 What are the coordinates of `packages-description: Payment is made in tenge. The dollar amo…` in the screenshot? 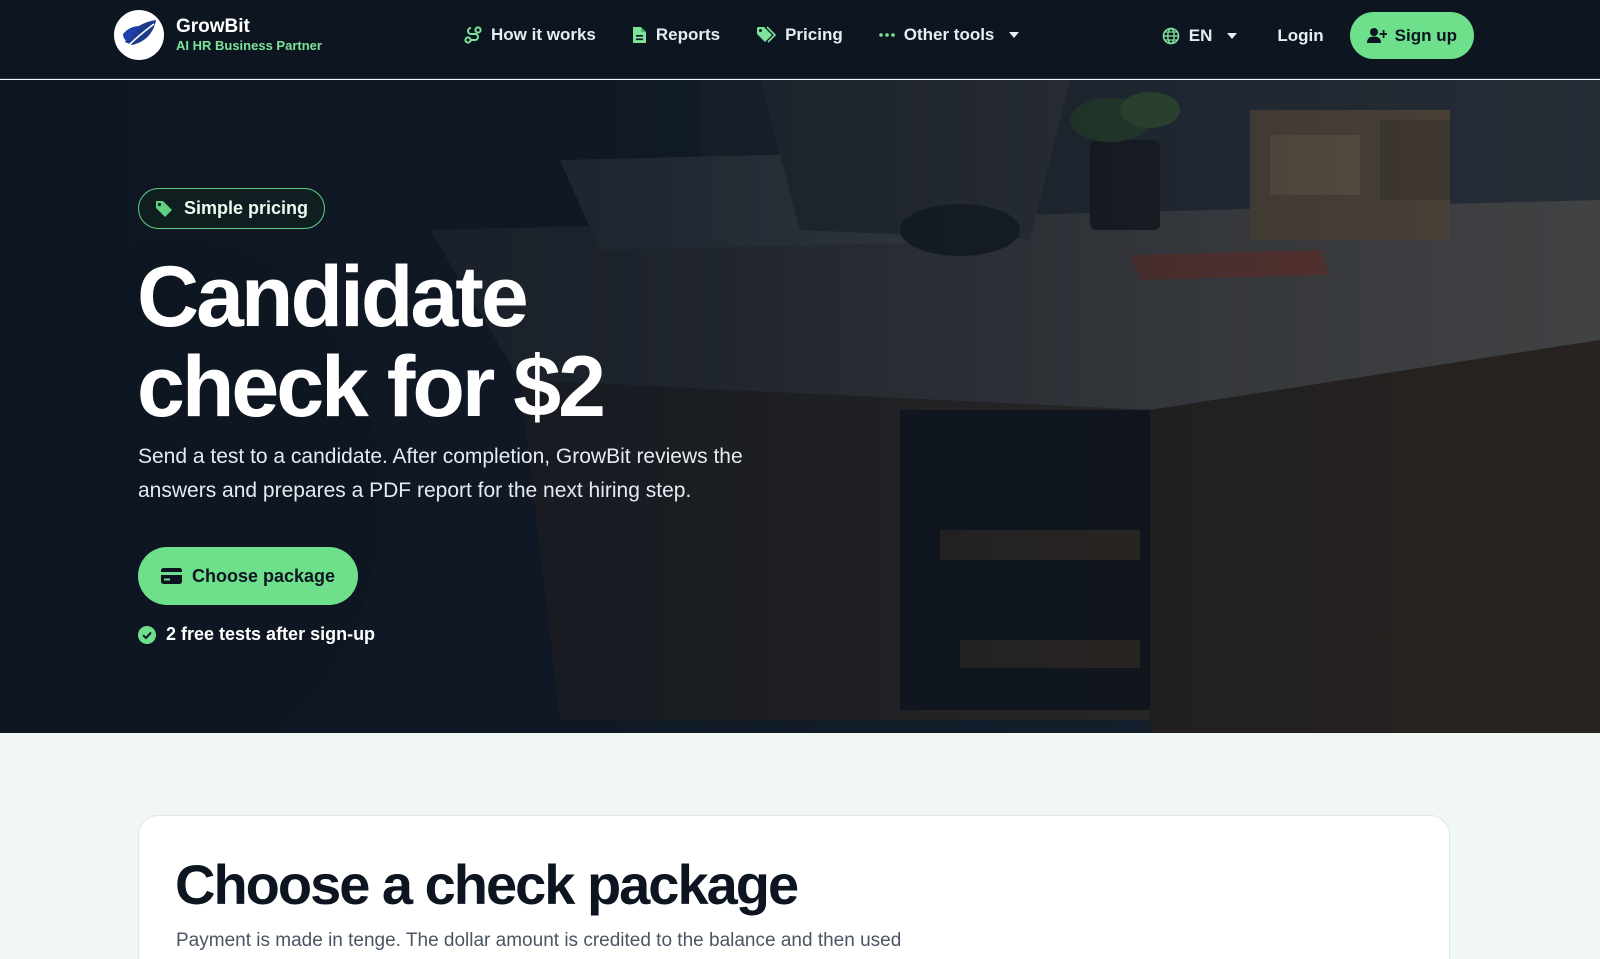 It's located at (539, 940).